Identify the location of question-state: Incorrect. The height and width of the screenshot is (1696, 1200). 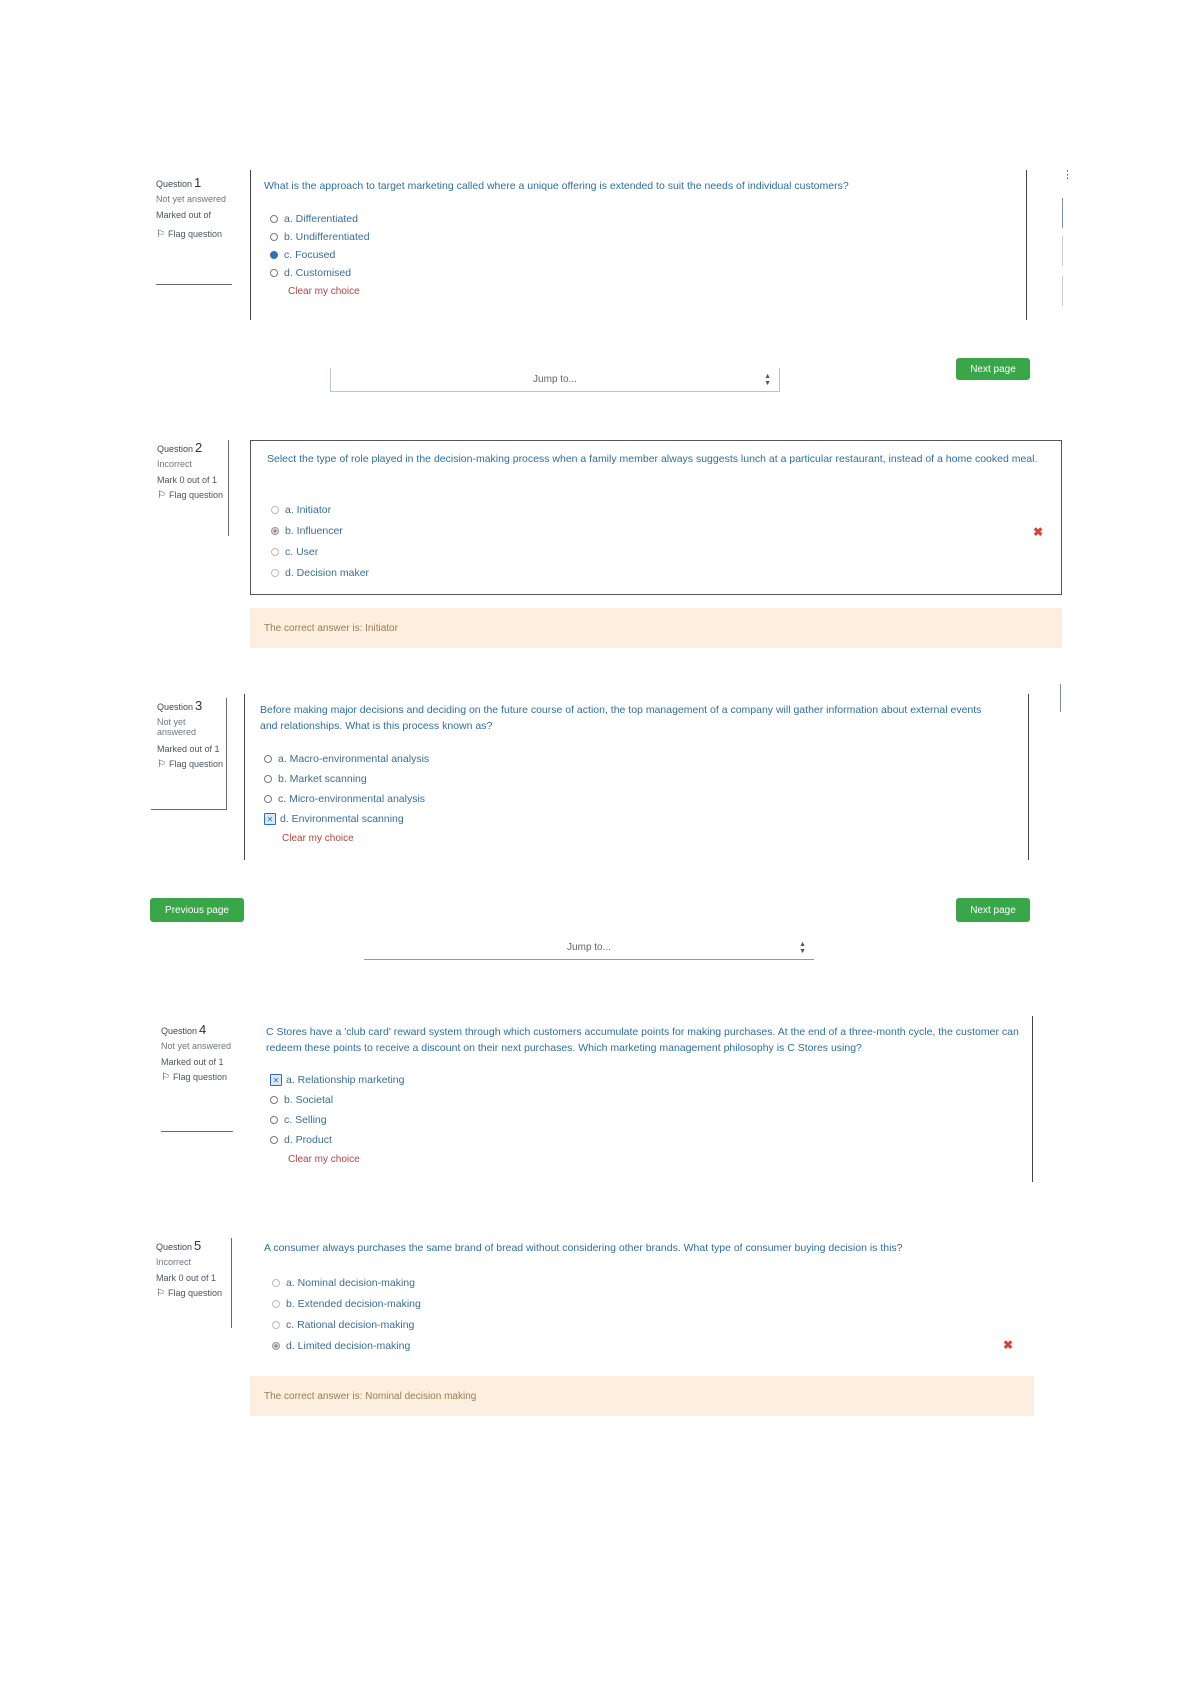
(175, 463).